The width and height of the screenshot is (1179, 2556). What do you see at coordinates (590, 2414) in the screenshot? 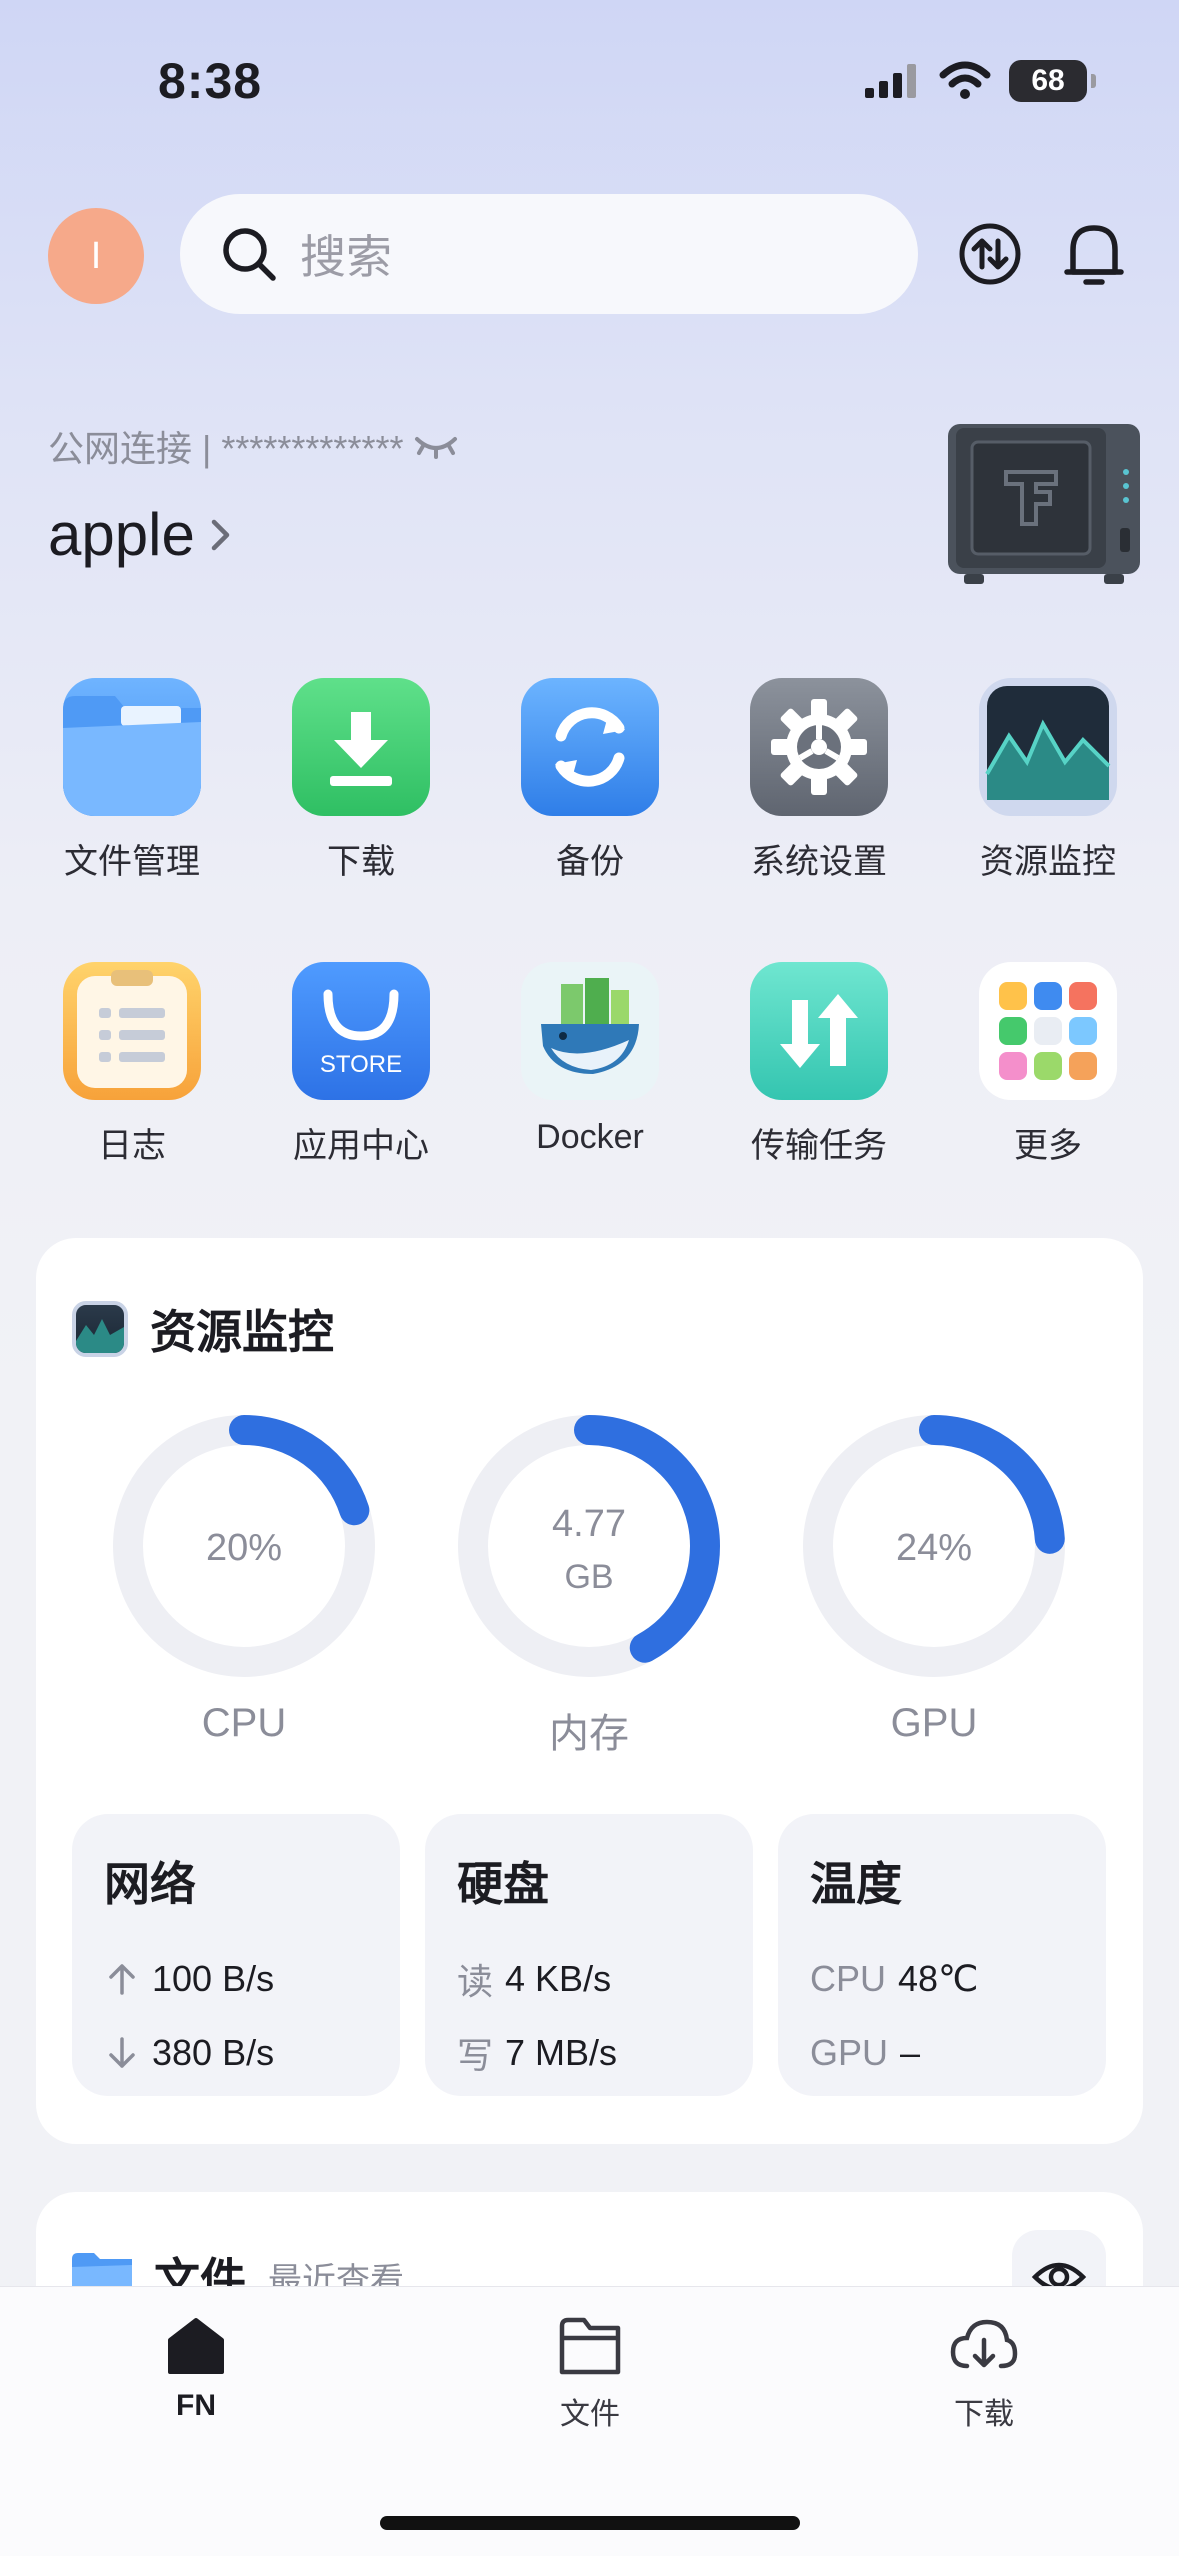
I see `tab-label: 文件` at bounding box center [590, 2414].